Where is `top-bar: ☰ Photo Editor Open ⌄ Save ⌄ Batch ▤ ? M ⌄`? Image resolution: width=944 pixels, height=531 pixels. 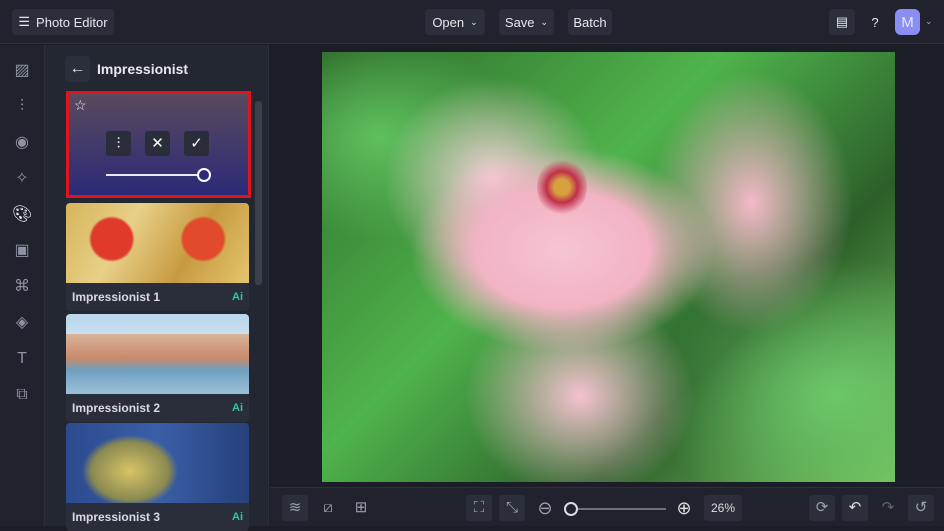 top-bar: ☰ Photo Editor Open ⌄ Save ⌄ Batch ▤ ? M ⌄ is located at coordinates (472, 22).